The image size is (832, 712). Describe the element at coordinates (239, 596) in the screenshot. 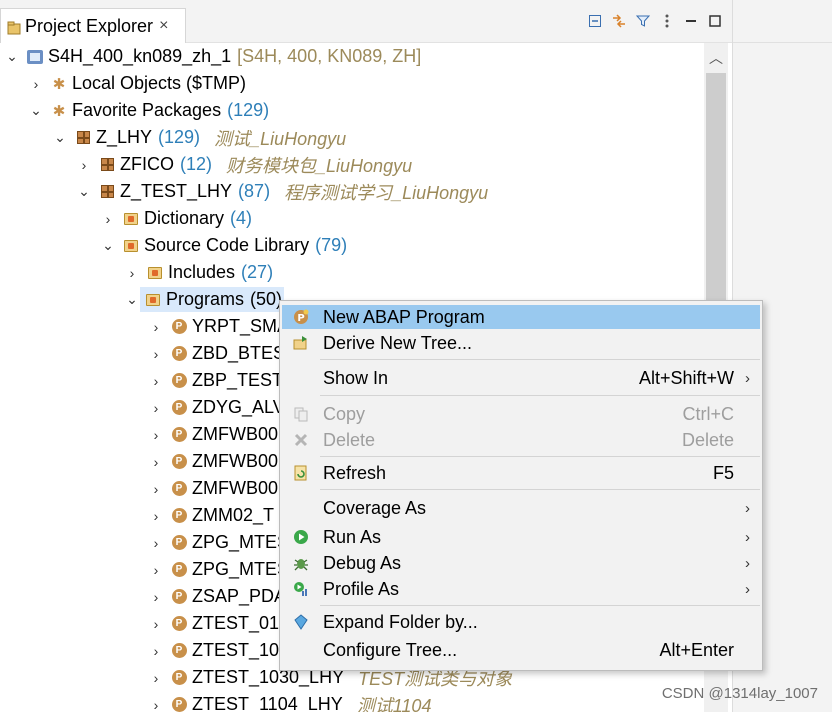

I see `program-name: ZSAP_PDA` at that location.